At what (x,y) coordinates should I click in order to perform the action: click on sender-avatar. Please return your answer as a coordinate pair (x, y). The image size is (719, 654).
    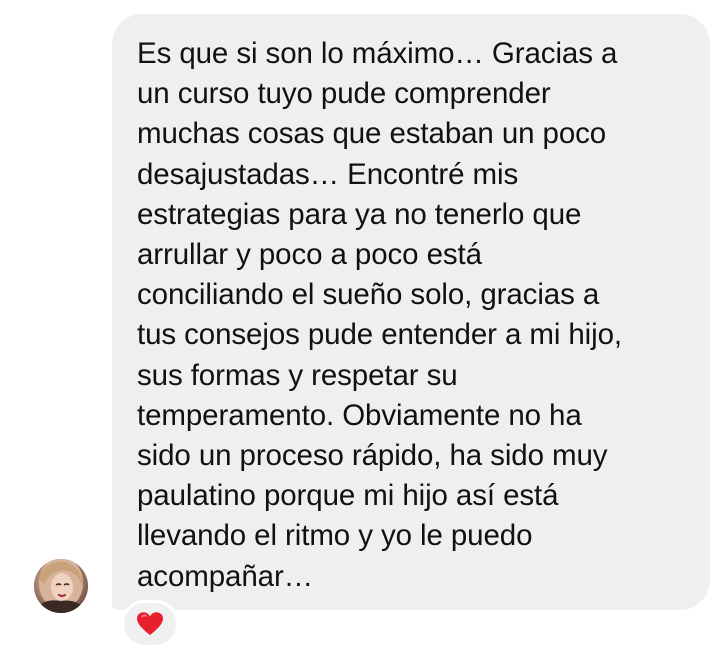
    Looking at the image, I should click on (61, 586).